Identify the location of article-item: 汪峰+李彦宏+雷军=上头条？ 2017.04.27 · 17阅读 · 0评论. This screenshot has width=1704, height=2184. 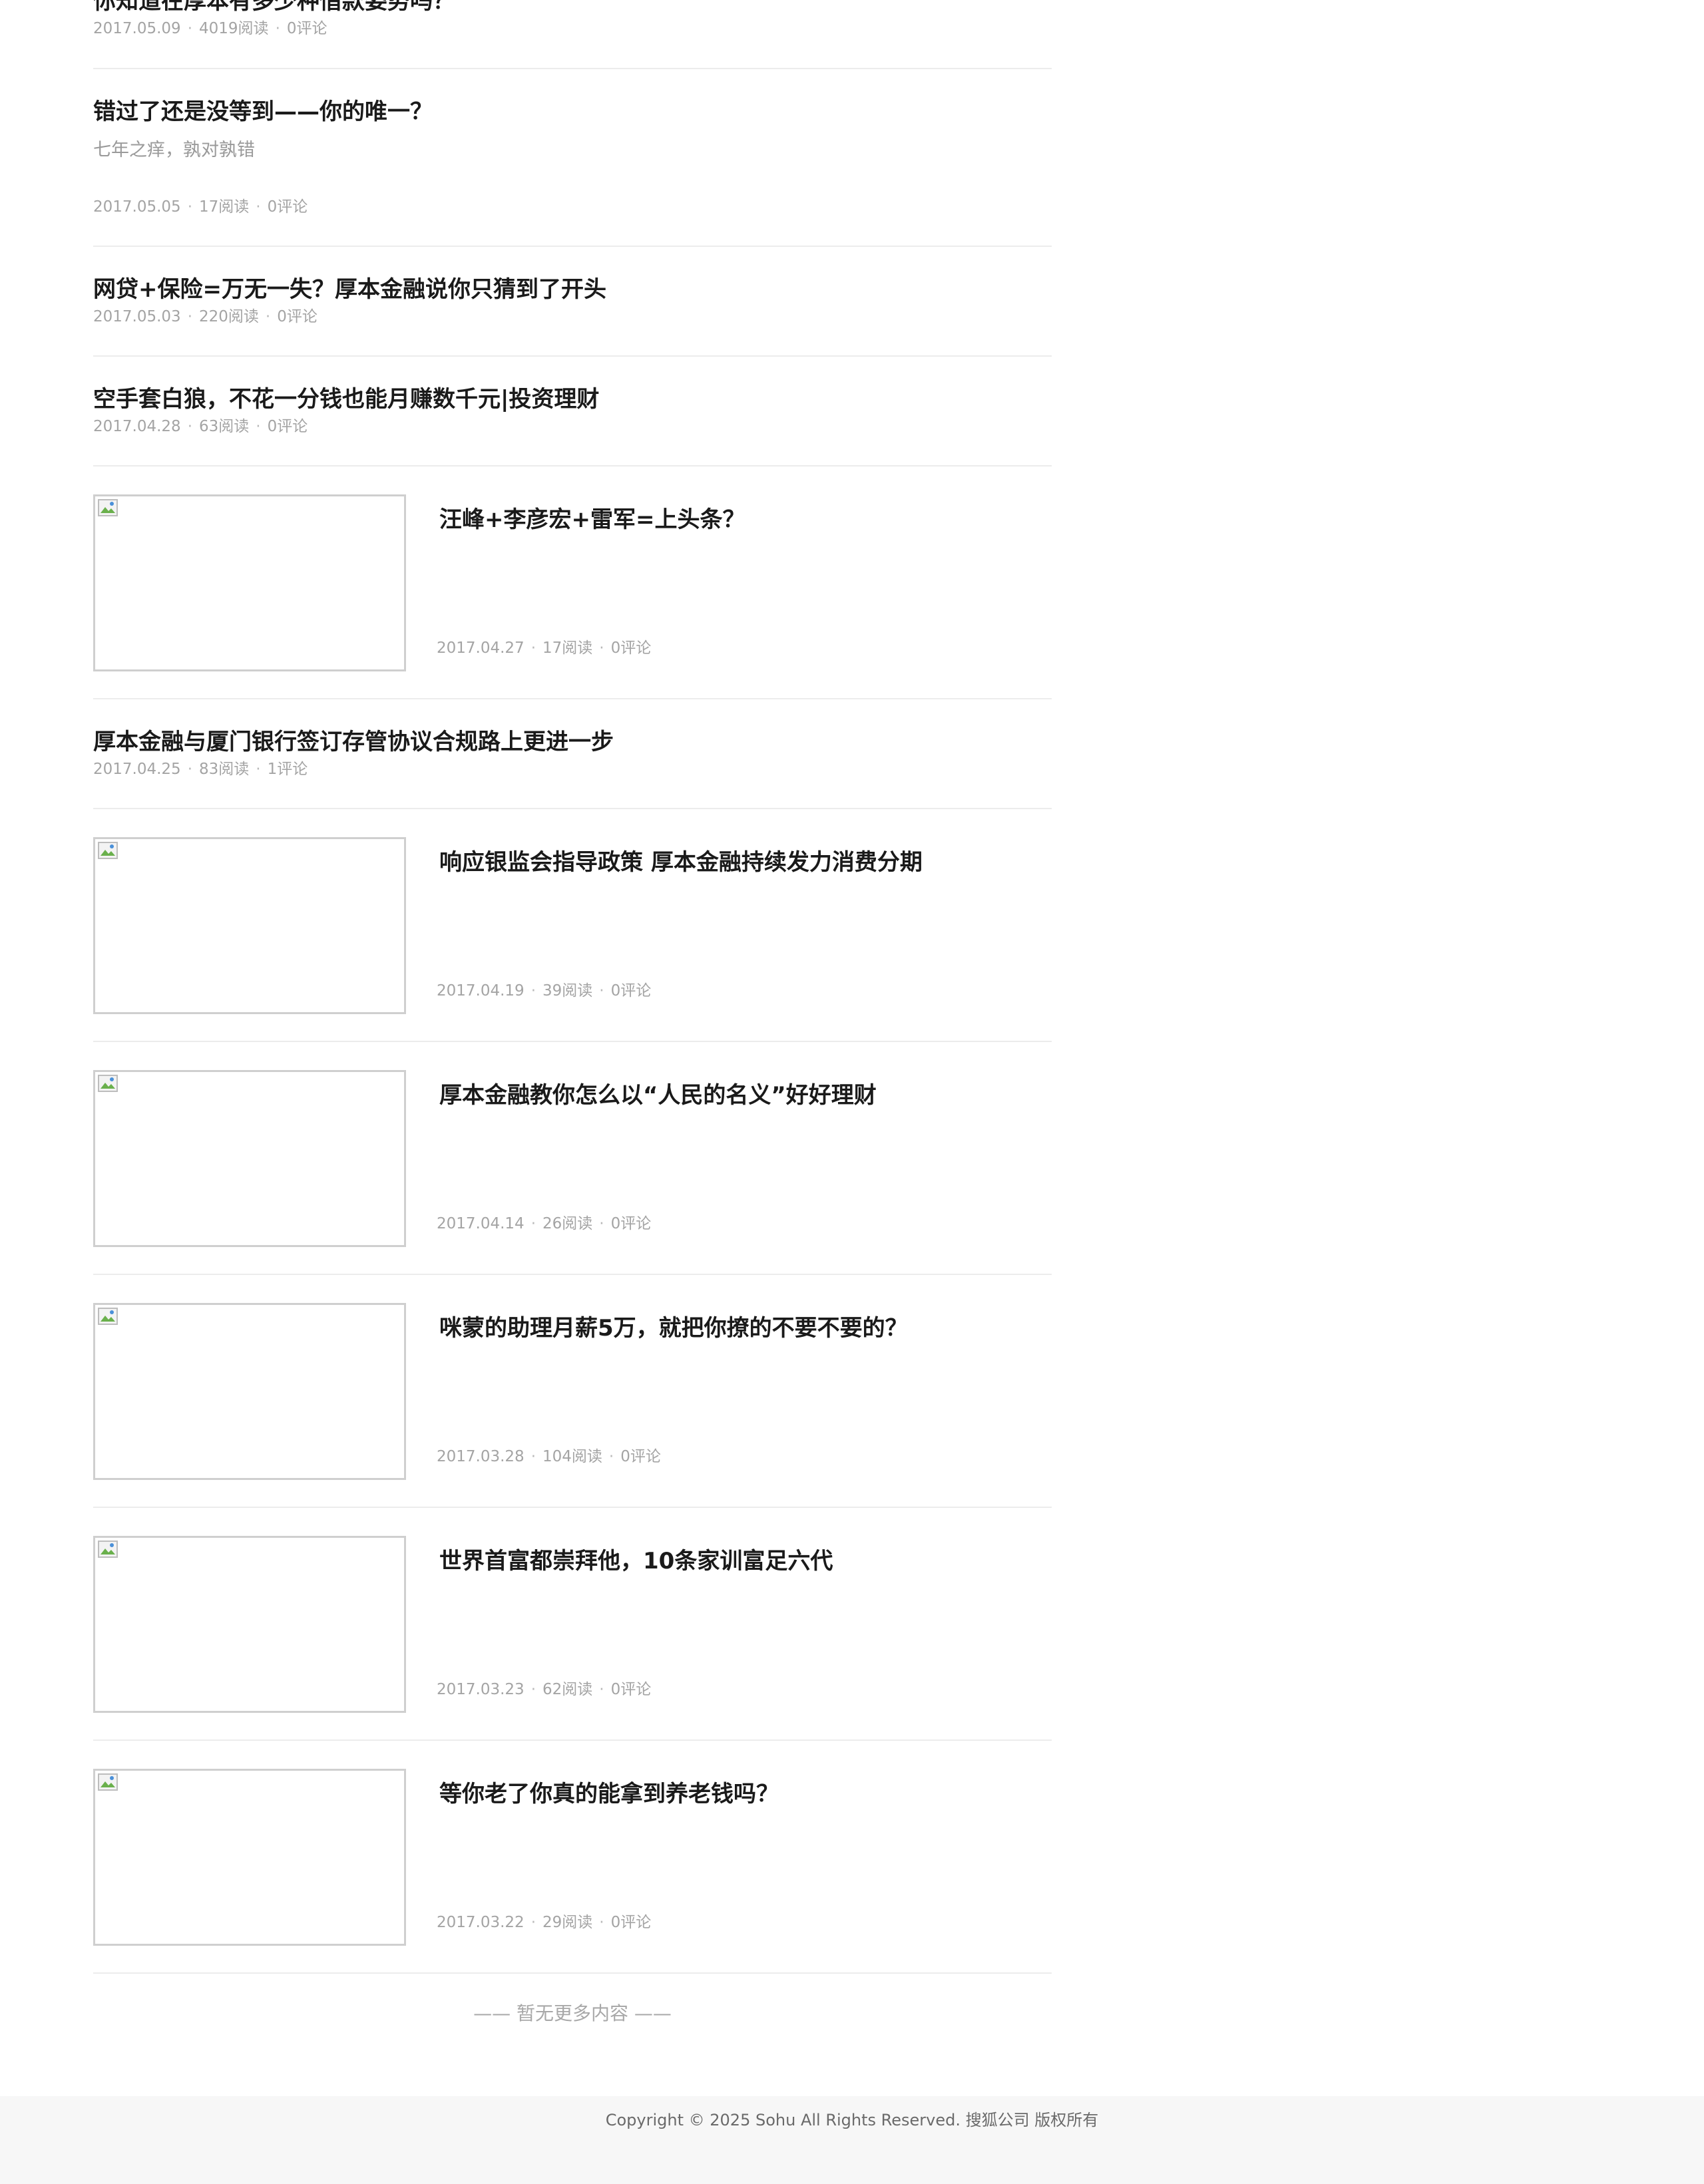
(572, 582).